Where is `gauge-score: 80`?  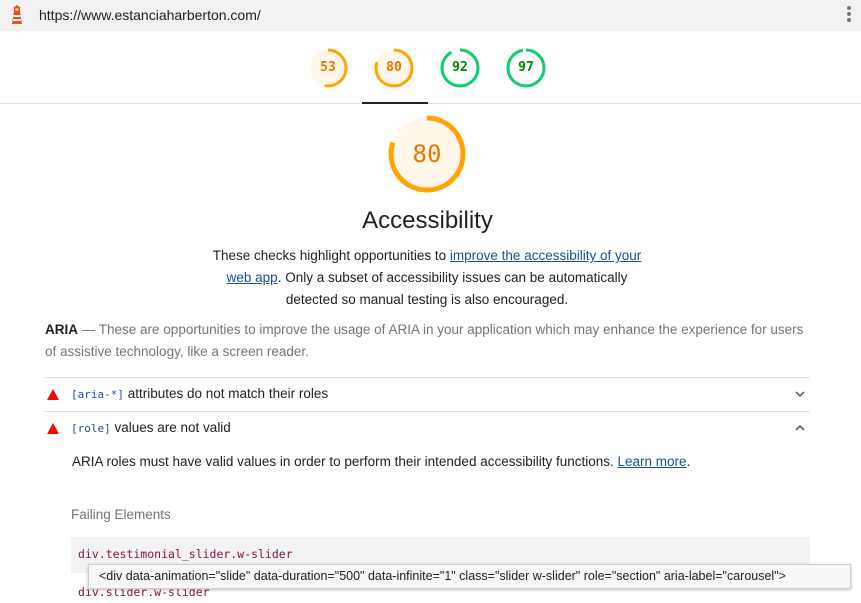 gauge-score: 80 is located at coordinates (394, 67).